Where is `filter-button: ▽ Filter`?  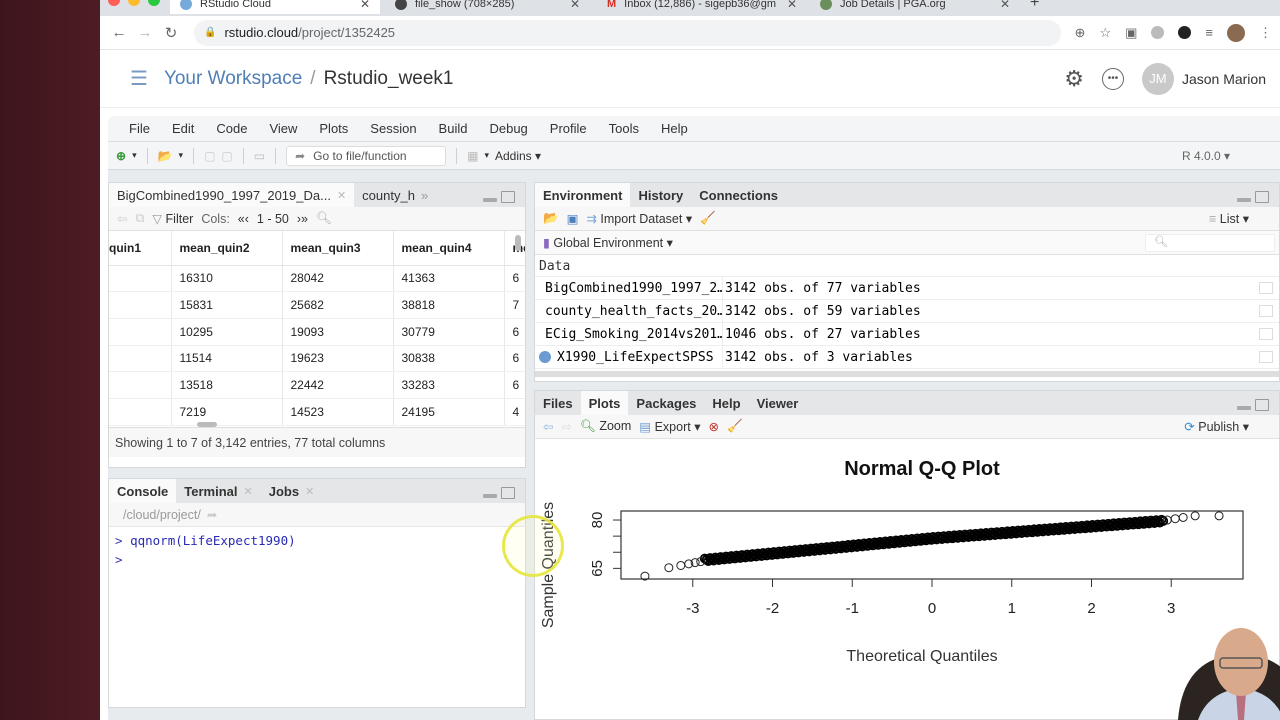
filter-button: ▽ Filter is located at coordinates (172, 218).